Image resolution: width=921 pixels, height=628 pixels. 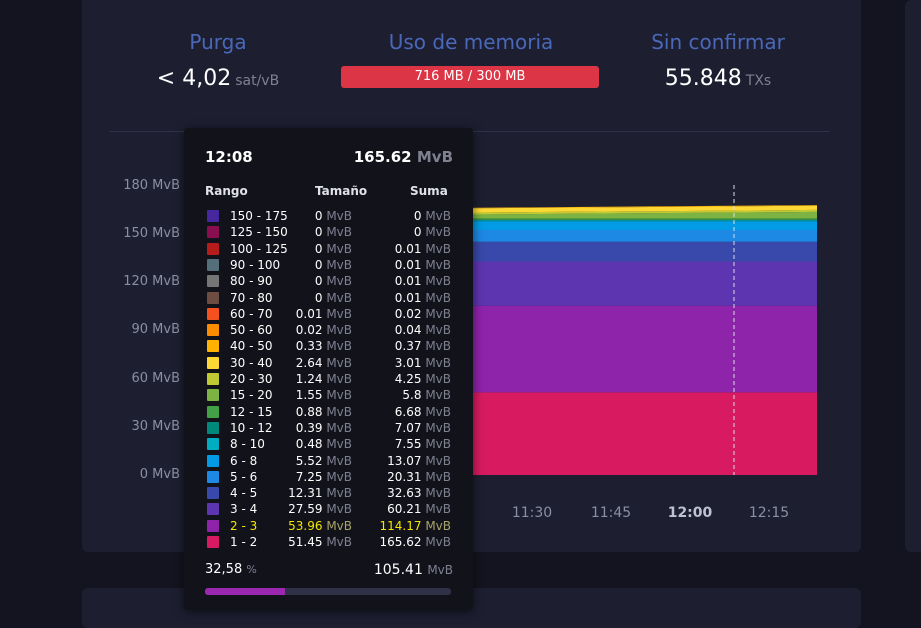 What do you see at coordinates (309, 379) in the screenshot?
I see `range-size-value: 1.24` at bounding box center [309, 379].